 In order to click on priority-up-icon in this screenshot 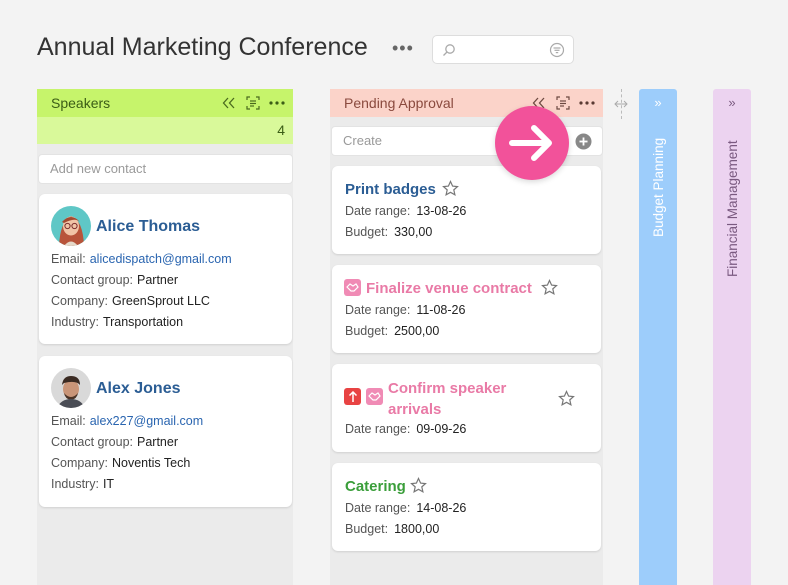, I will do `click(352, 396)`.